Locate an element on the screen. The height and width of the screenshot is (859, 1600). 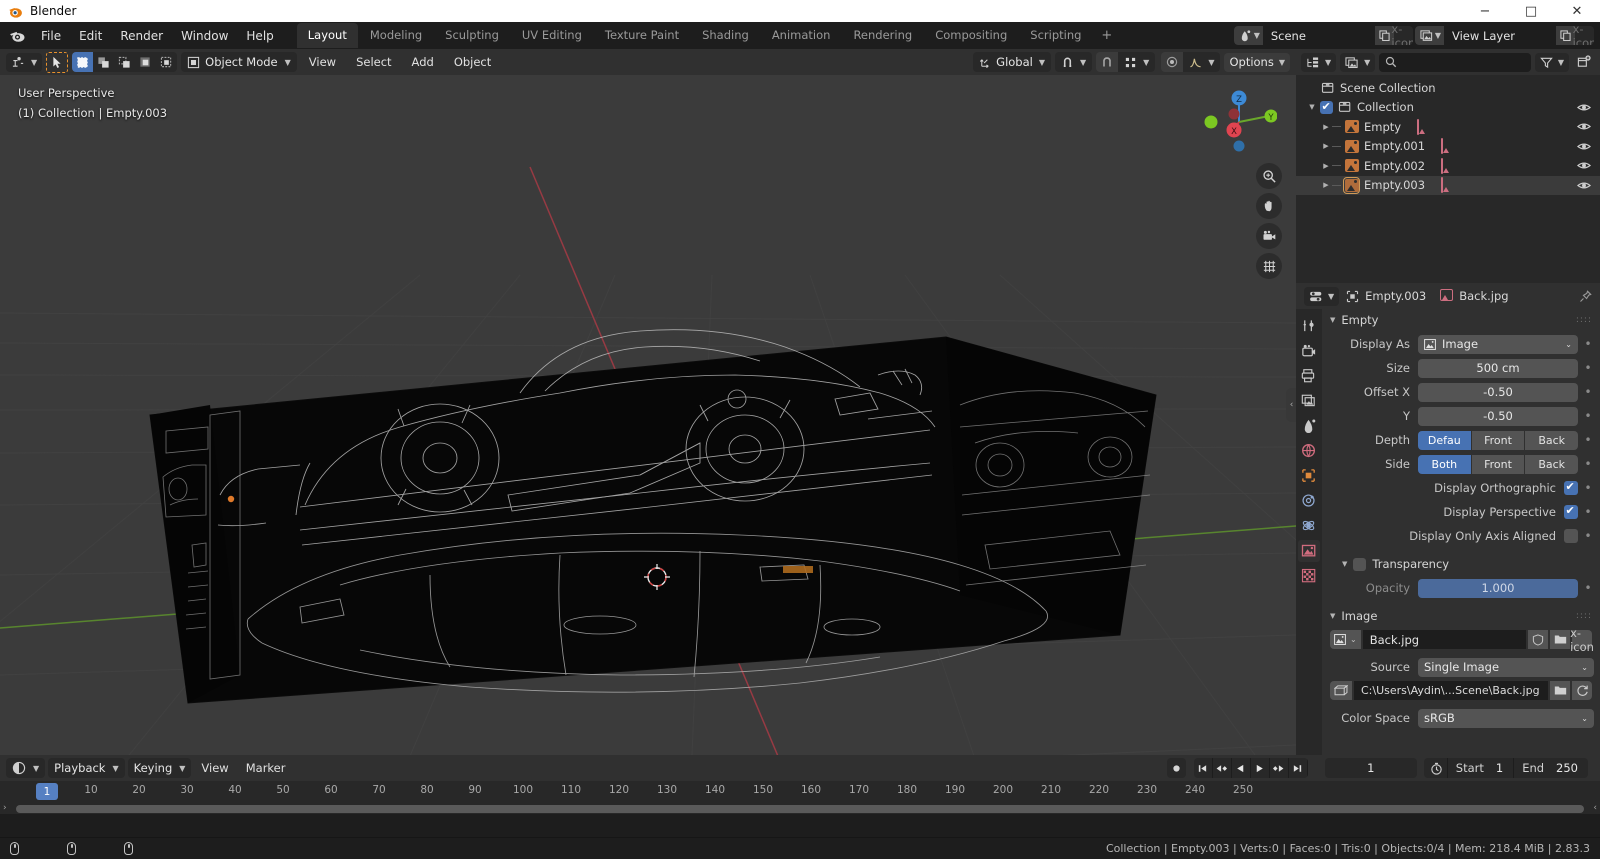
outliner-search-input is located at coordinates (1455, 62).